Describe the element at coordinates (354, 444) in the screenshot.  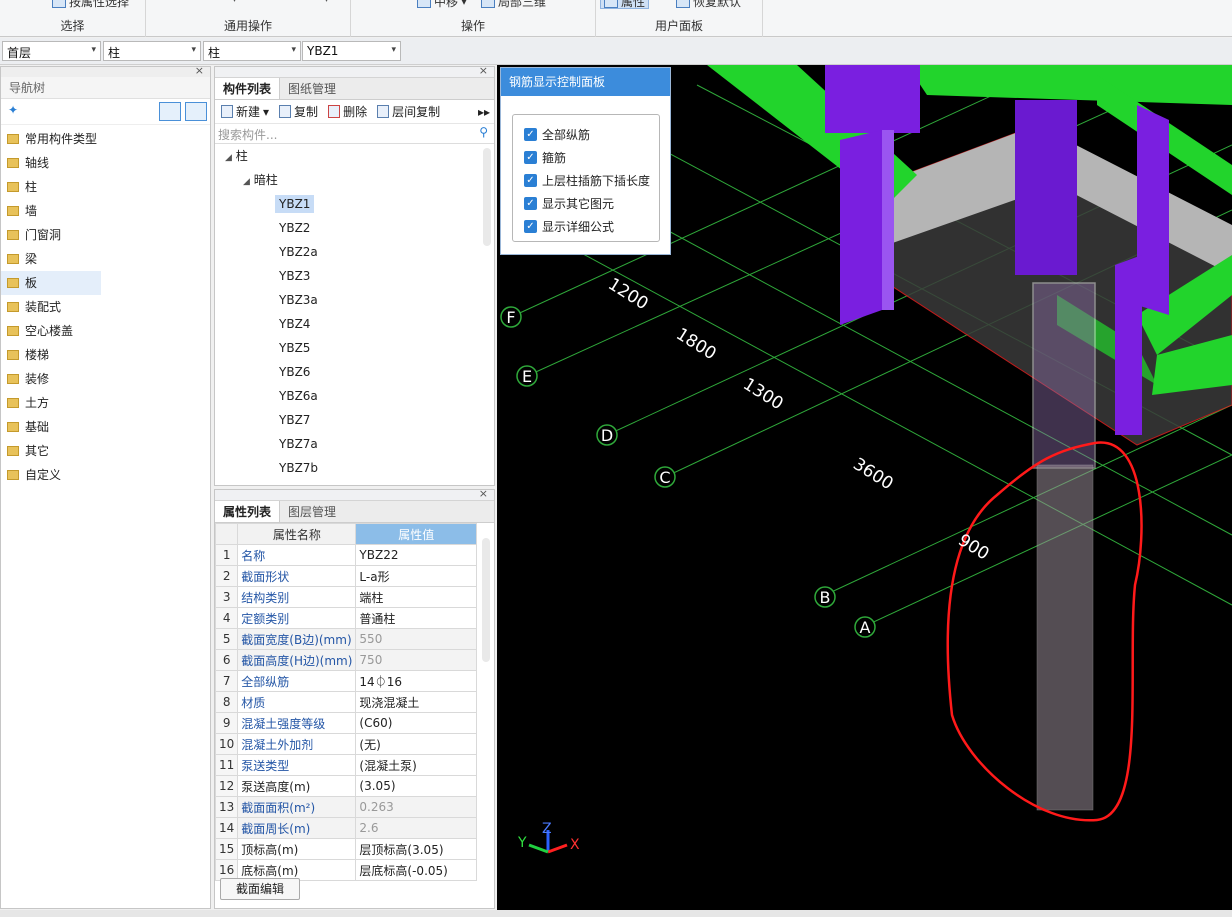
I see `component-item: YBZ7a` at that location.